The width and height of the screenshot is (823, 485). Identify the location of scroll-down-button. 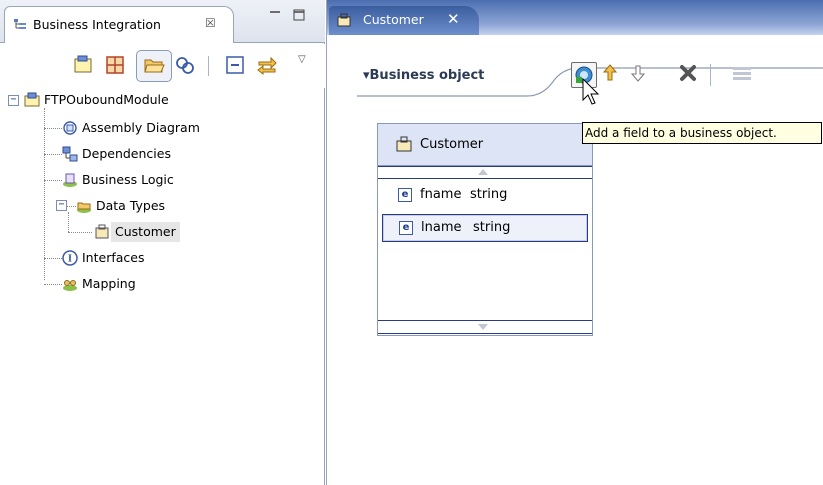
(485, 327).